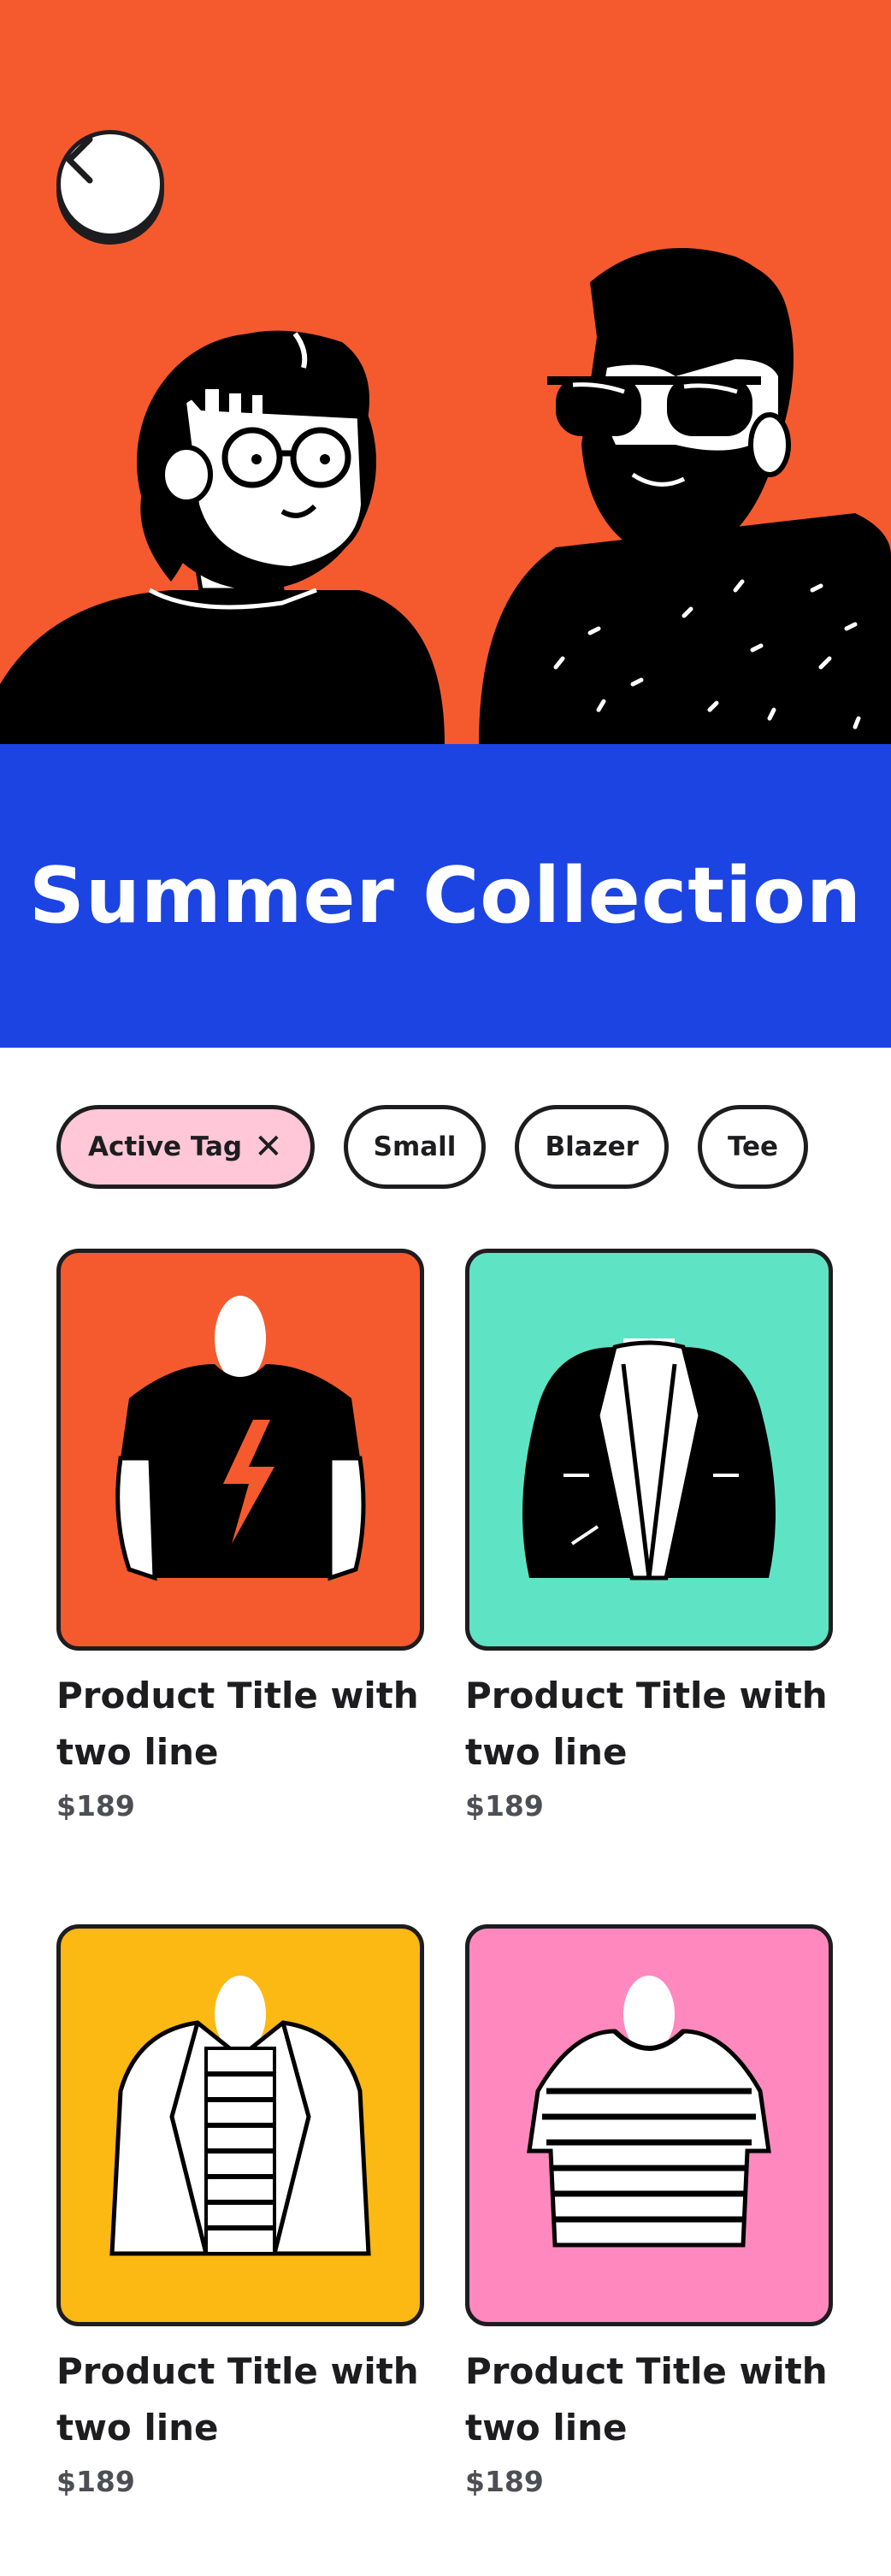 This screenshot has width=891, height=2576. I want to click on woman-figure, so click(222, 537).